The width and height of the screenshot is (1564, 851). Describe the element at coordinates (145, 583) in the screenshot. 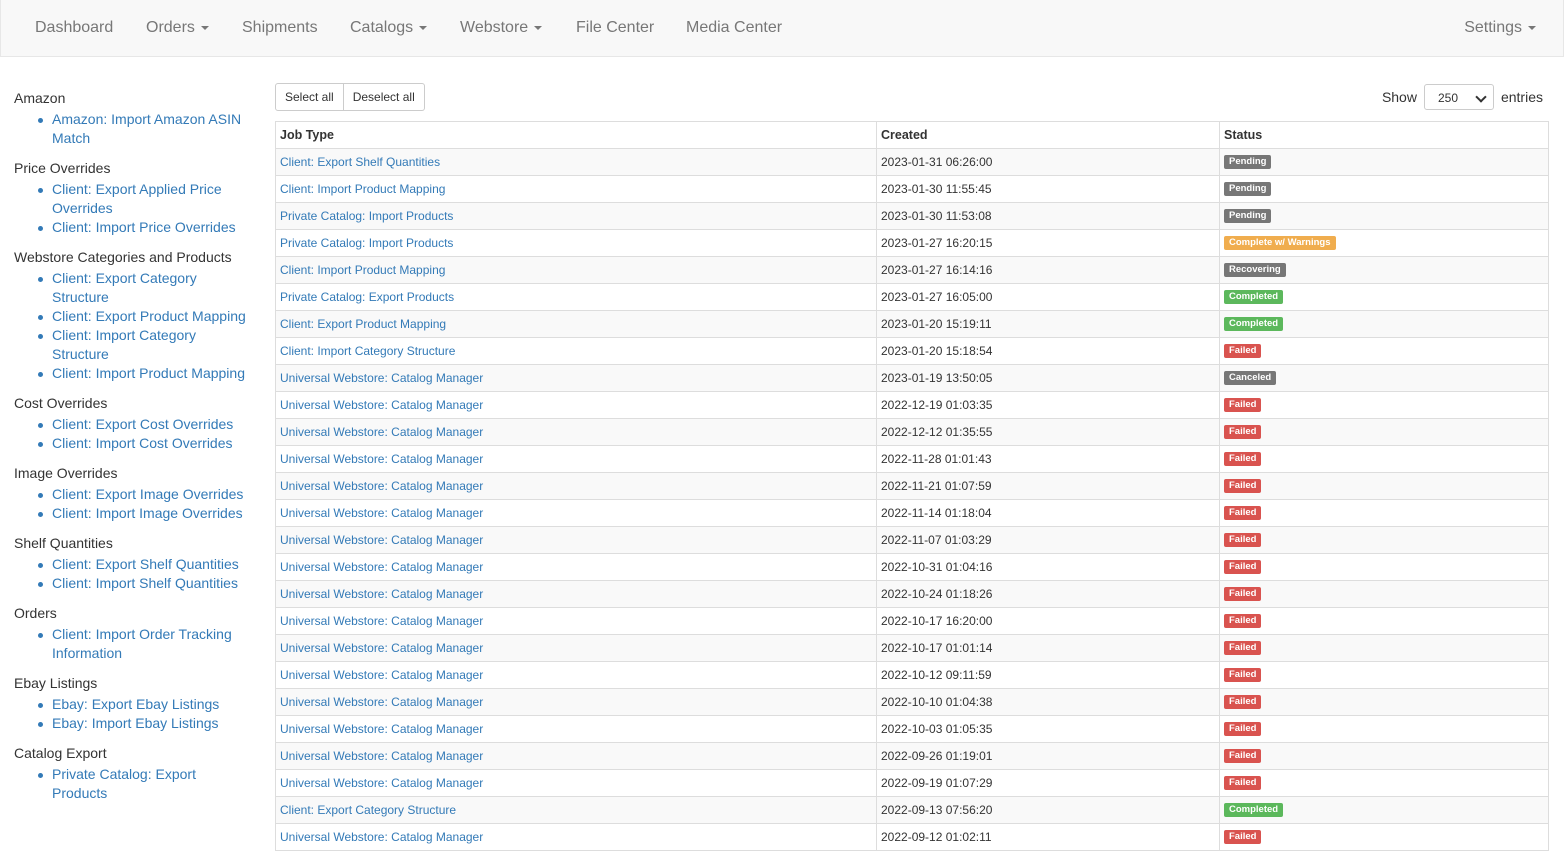

I see `sidebar-job-link: Client: Import Shelf Quantities` at that location.